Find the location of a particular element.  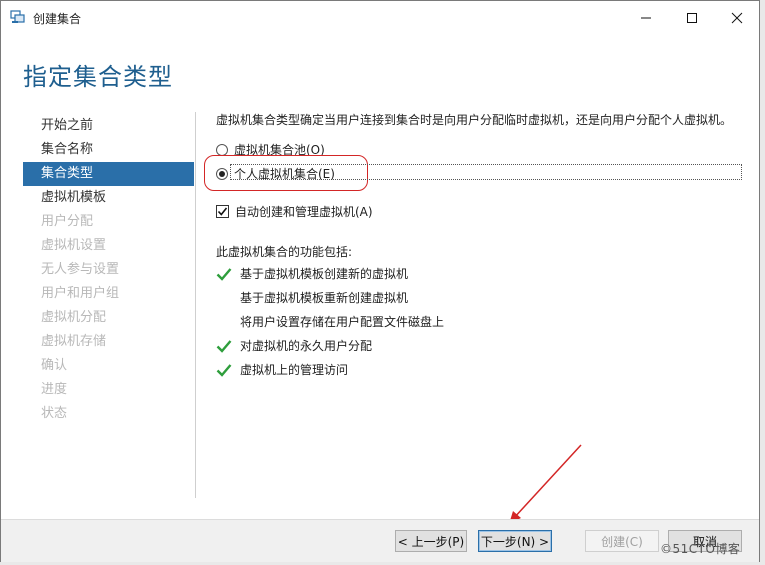

nav-item-before-you-begin: 开始之前 is located at coordinates (108, 126).